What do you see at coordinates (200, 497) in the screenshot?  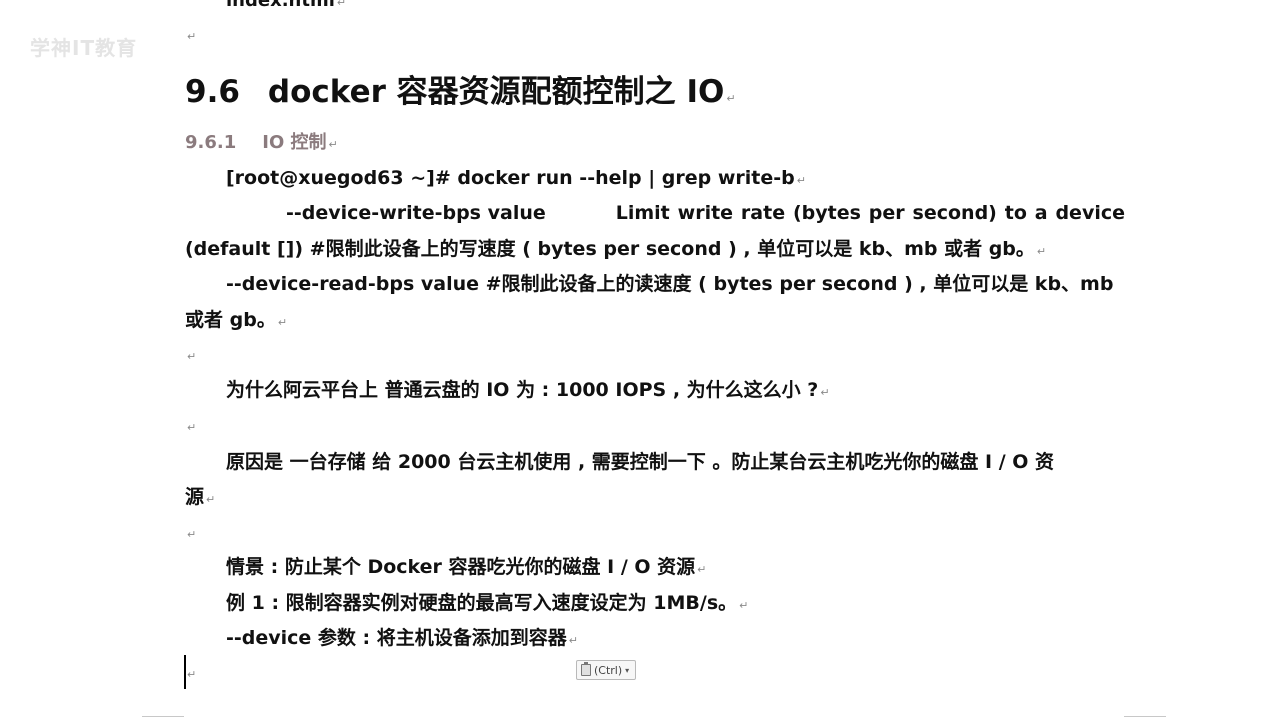 I see `reason-line2: 源 ↵` at bounding box center [200, 497].